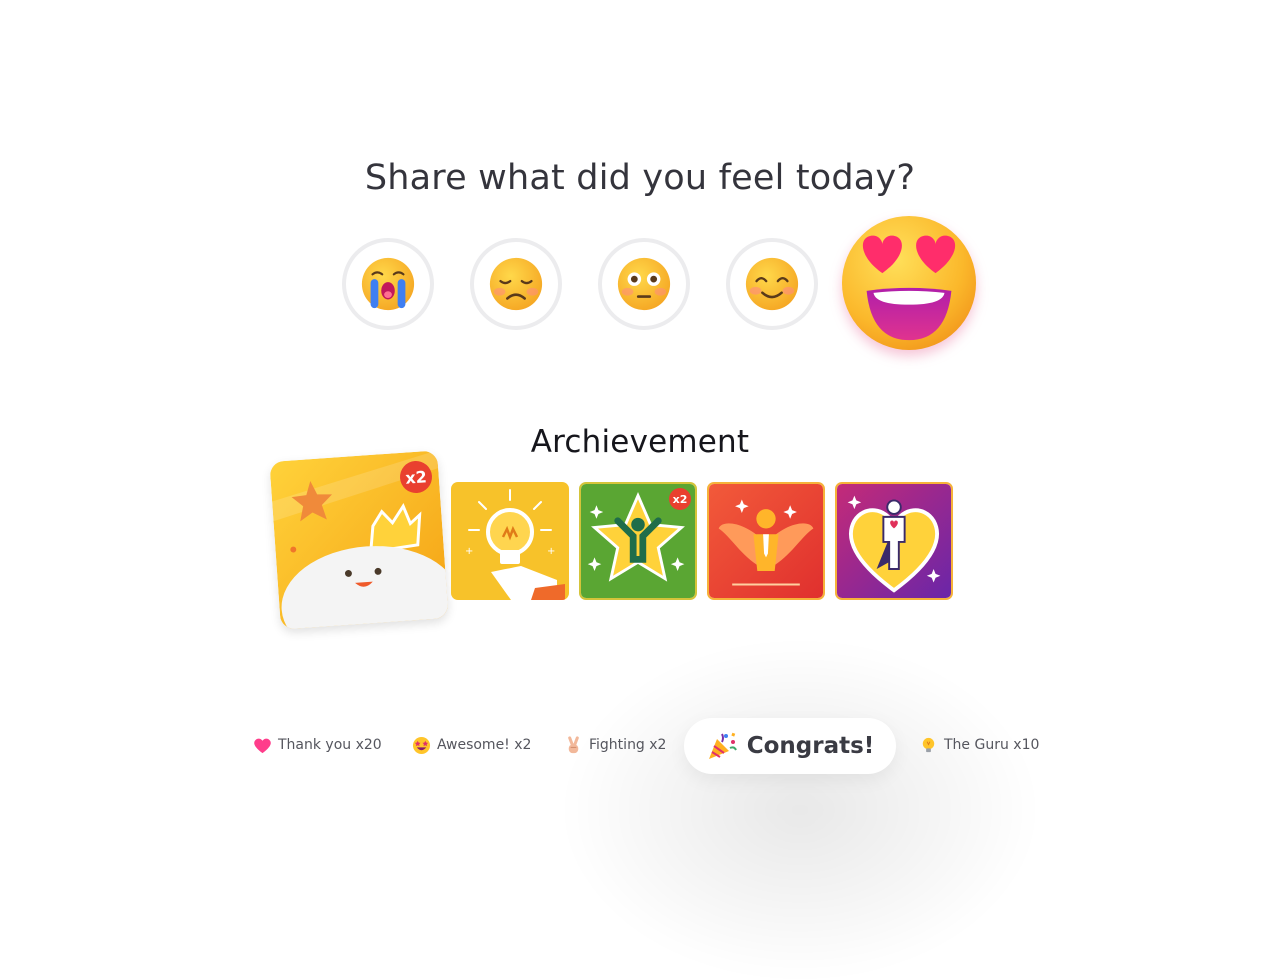  What do you see at coordinates (928, 744) in the screenshot?
I see `light-bulb-icon` at bounding box center [928, 744].